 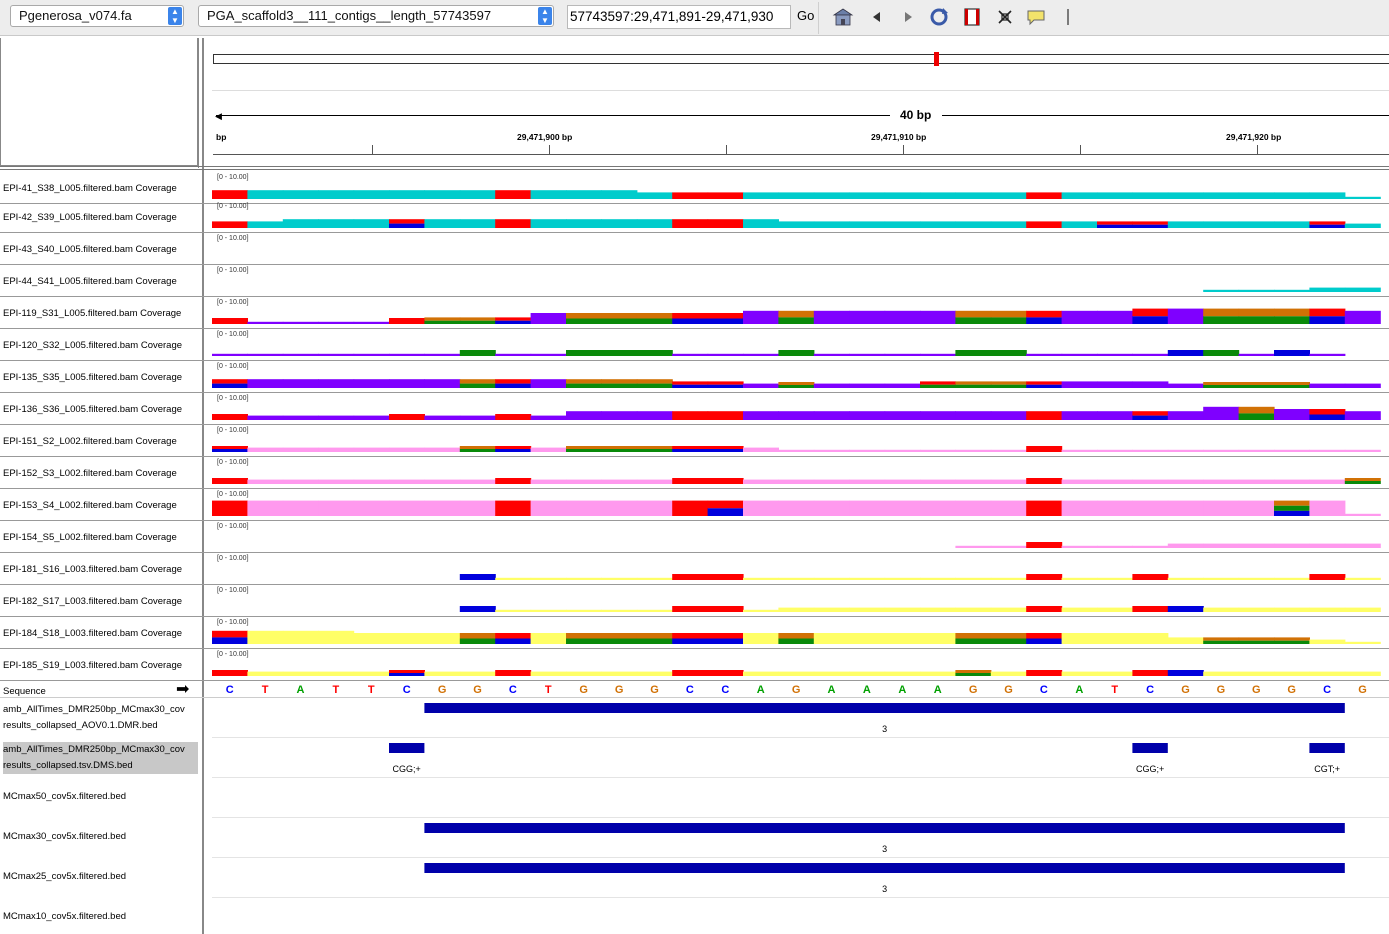 What do you see at coordinates (100, 601) in the screenshot?
I see `track-name: EPI-182_S17_L003.filtered.bam Coverage` at bounding box center [100, 601].